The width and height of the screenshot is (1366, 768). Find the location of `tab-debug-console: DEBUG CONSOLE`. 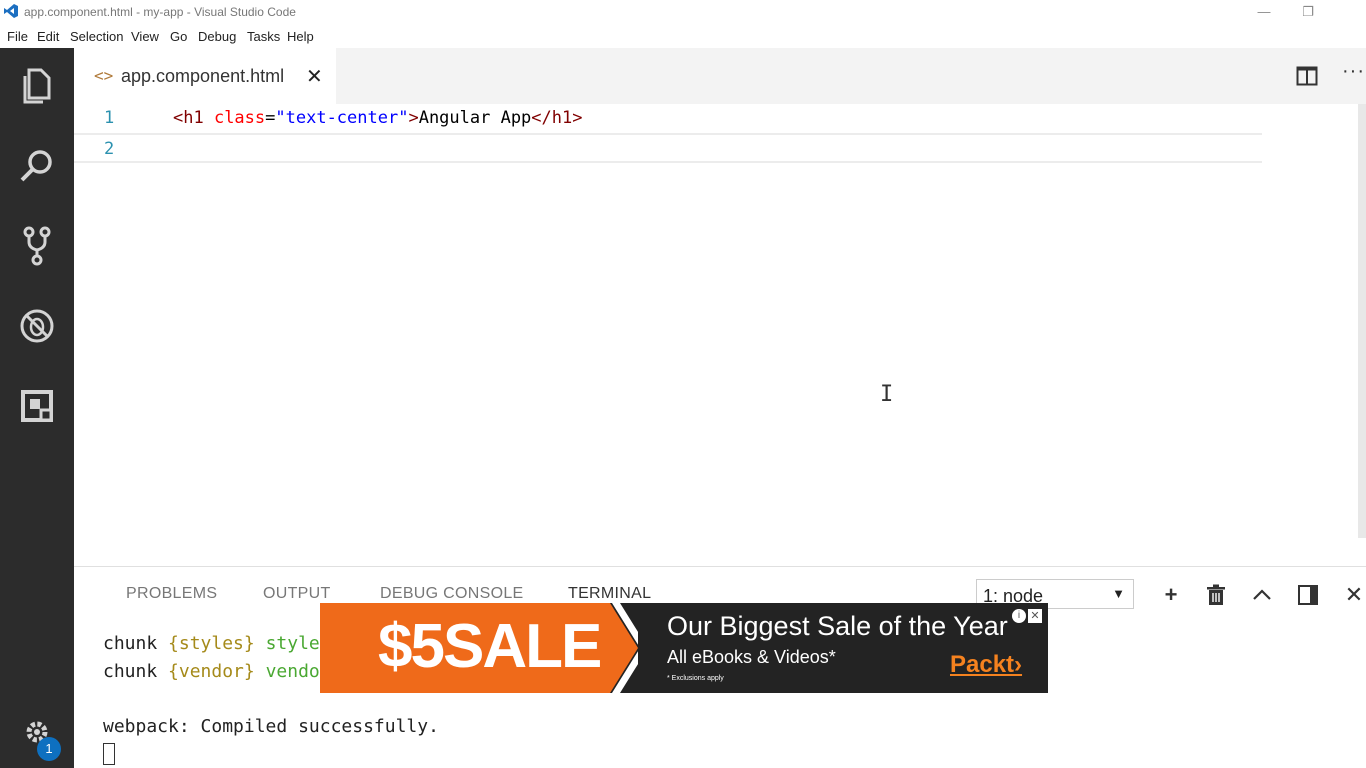

tab-debug-console: DEBUG CONSOLE is located at coordinates (452, 594).